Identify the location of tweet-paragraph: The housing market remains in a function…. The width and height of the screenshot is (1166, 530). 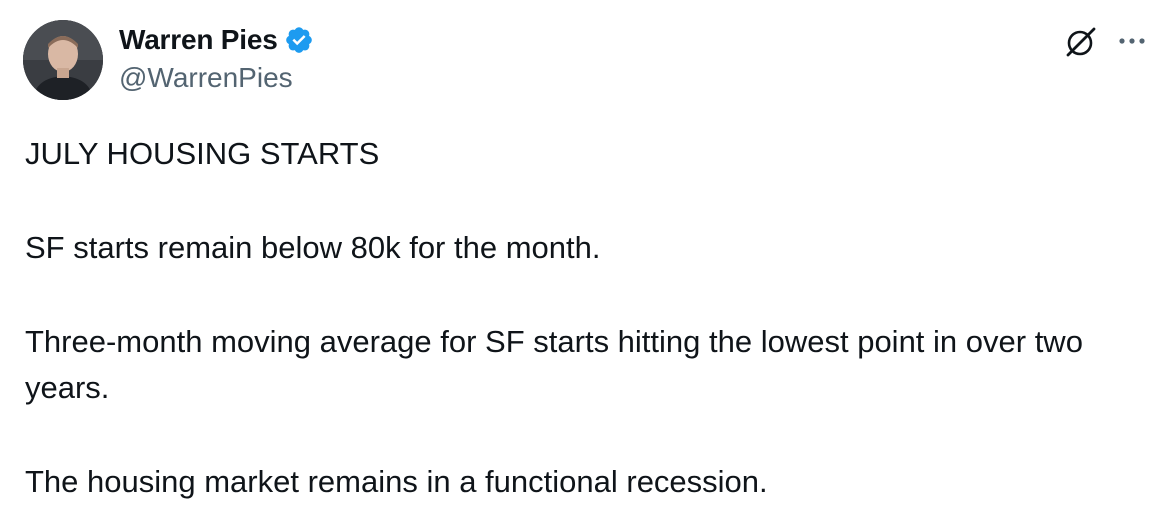
(396, 481).